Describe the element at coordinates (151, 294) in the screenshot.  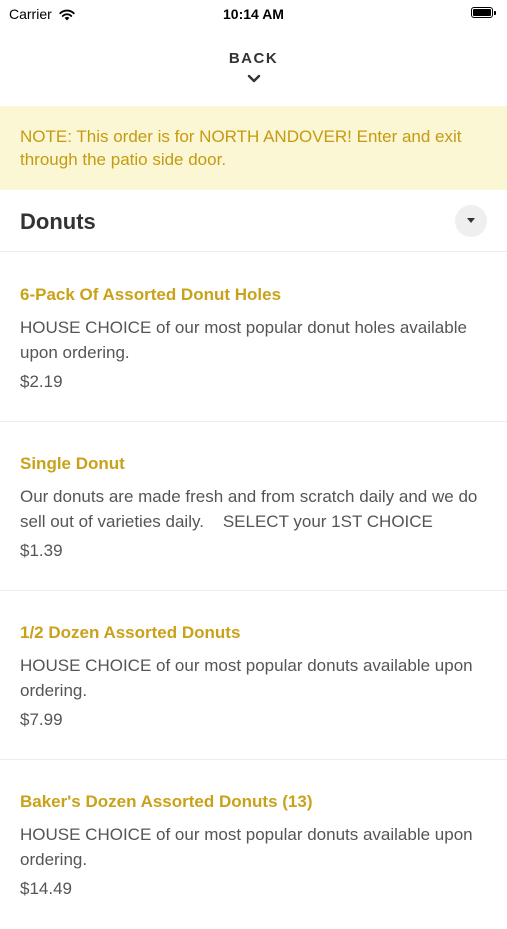
I see `item-name: 6-Pack Of Assorted Donut Holes` at that location.